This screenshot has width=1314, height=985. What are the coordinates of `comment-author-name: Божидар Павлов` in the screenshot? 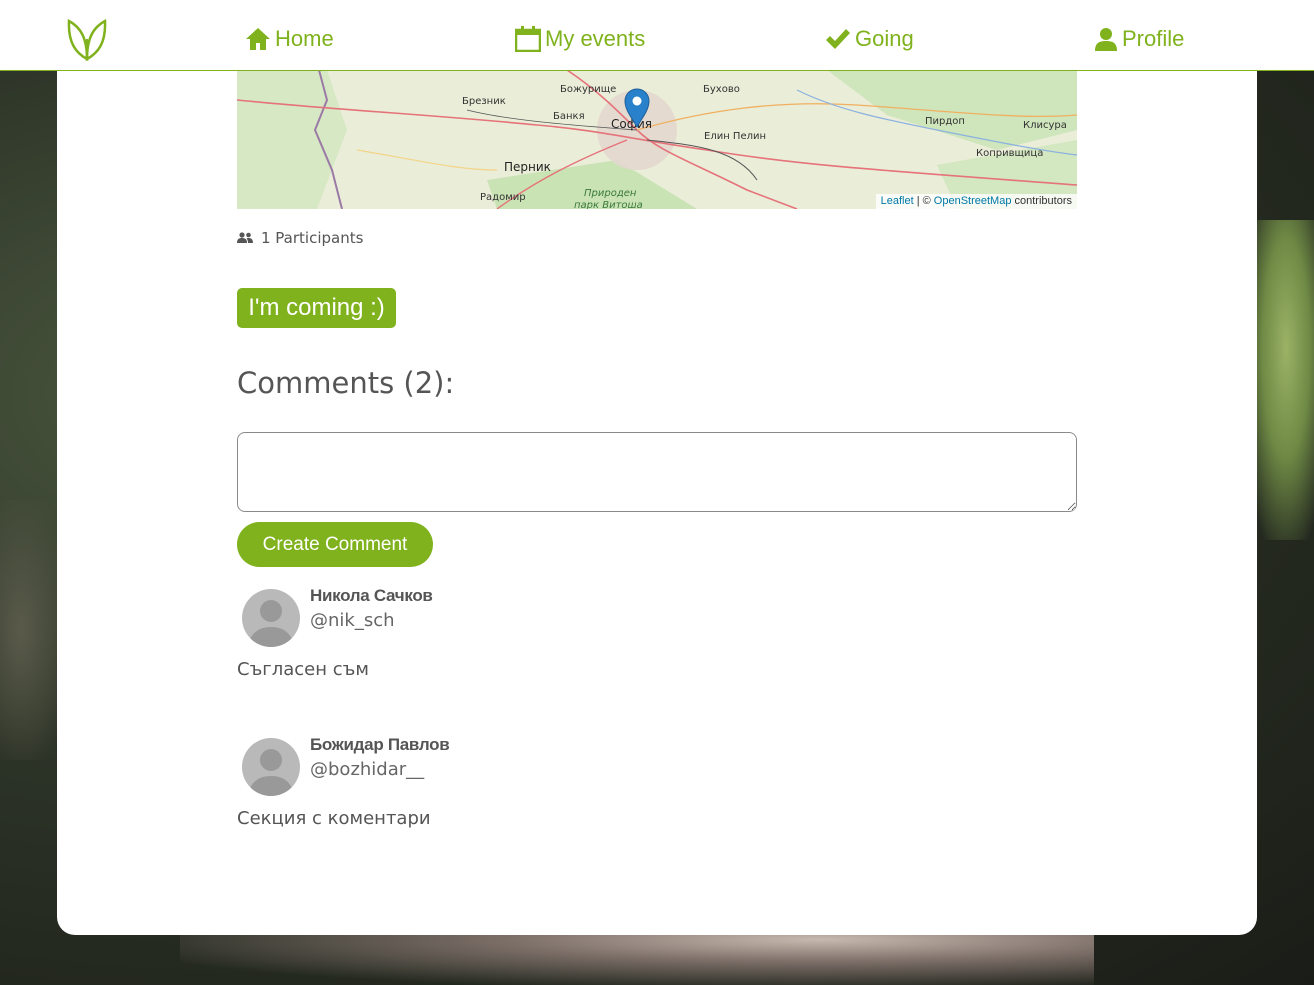 It's located at (380, 745).